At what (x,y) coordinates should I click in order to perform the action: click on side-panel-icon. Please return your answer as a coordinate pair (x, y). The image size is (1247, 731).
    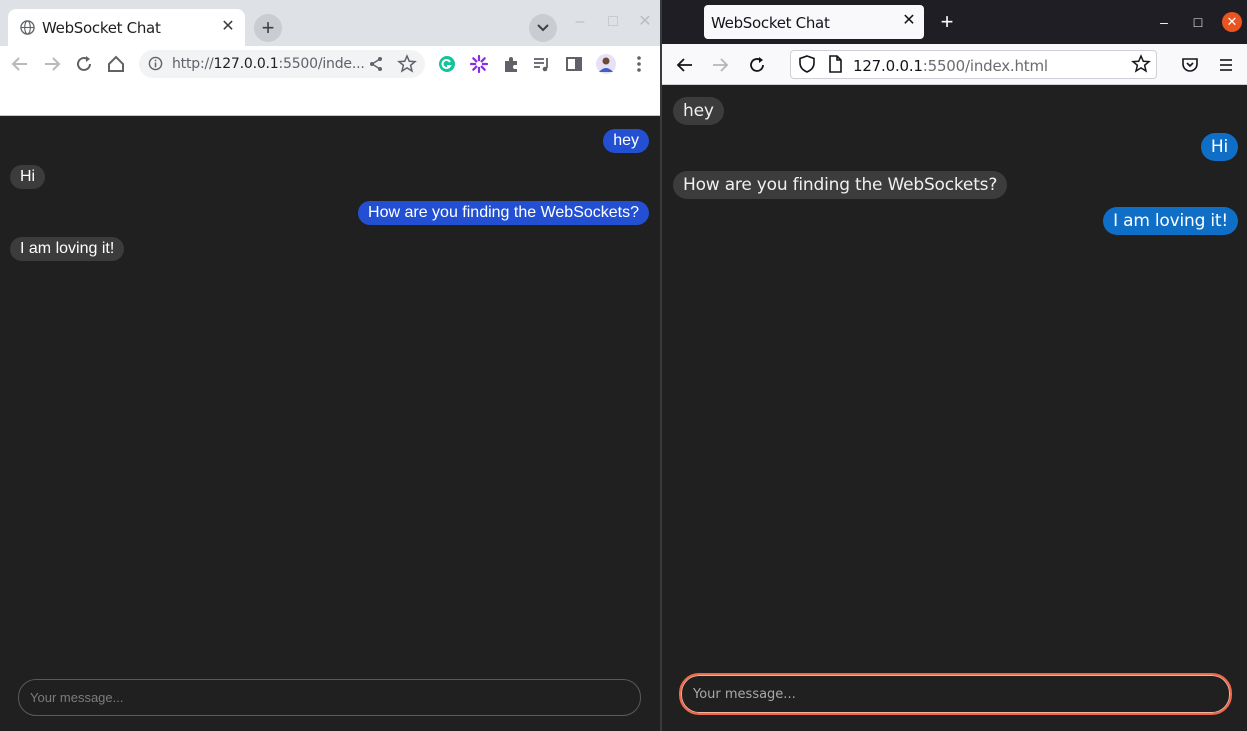
    Looking at the image, I should click on (574, 64).